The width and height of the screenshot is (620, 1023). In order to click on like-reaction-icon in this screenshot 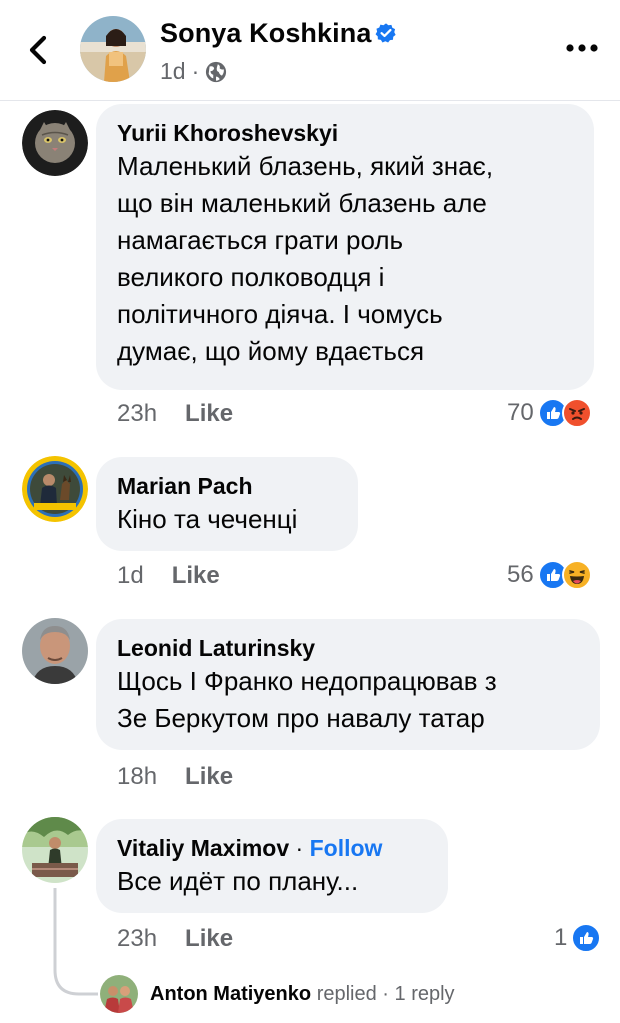, I will do `click(586, 938)`.